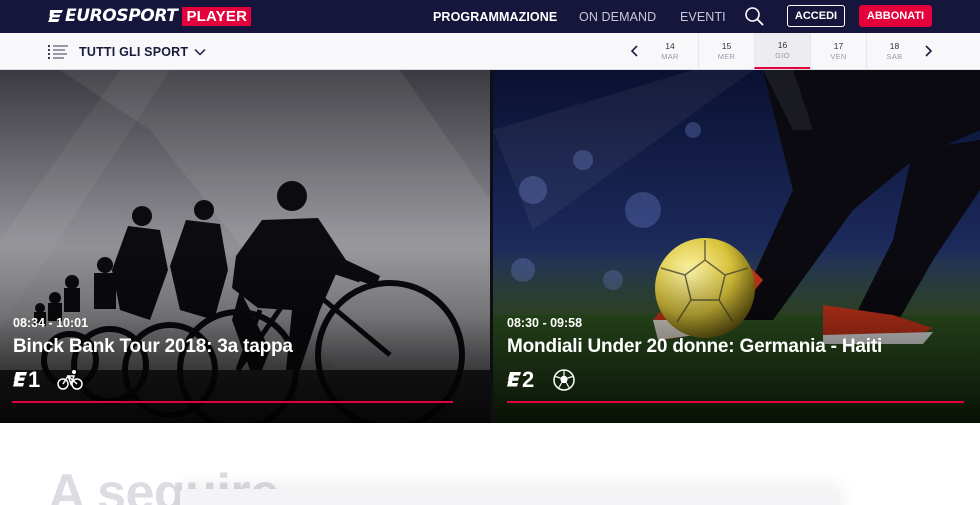  What do you see at coordinates (928, 51) in the screenshot?
I see `chevron-right-icon` at bounding box center [928, 51].